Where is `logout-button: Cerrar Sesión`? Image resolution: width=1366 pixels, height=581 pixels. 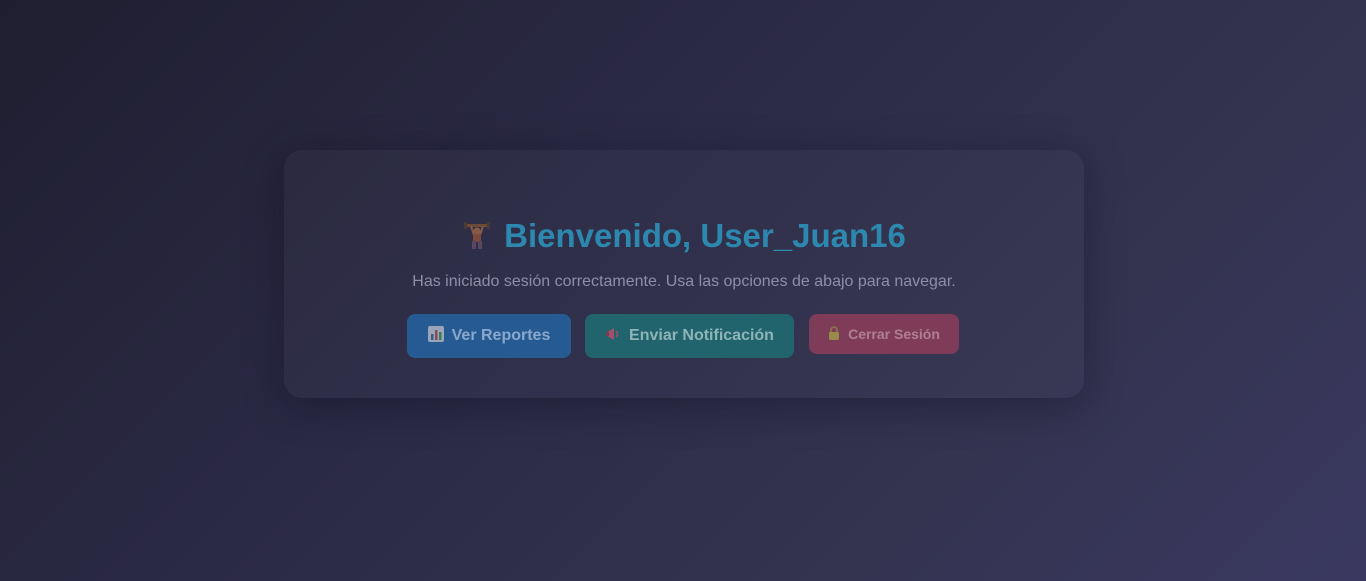 logout-button: Cerrar Sesión is located at coordinates (884, 334).